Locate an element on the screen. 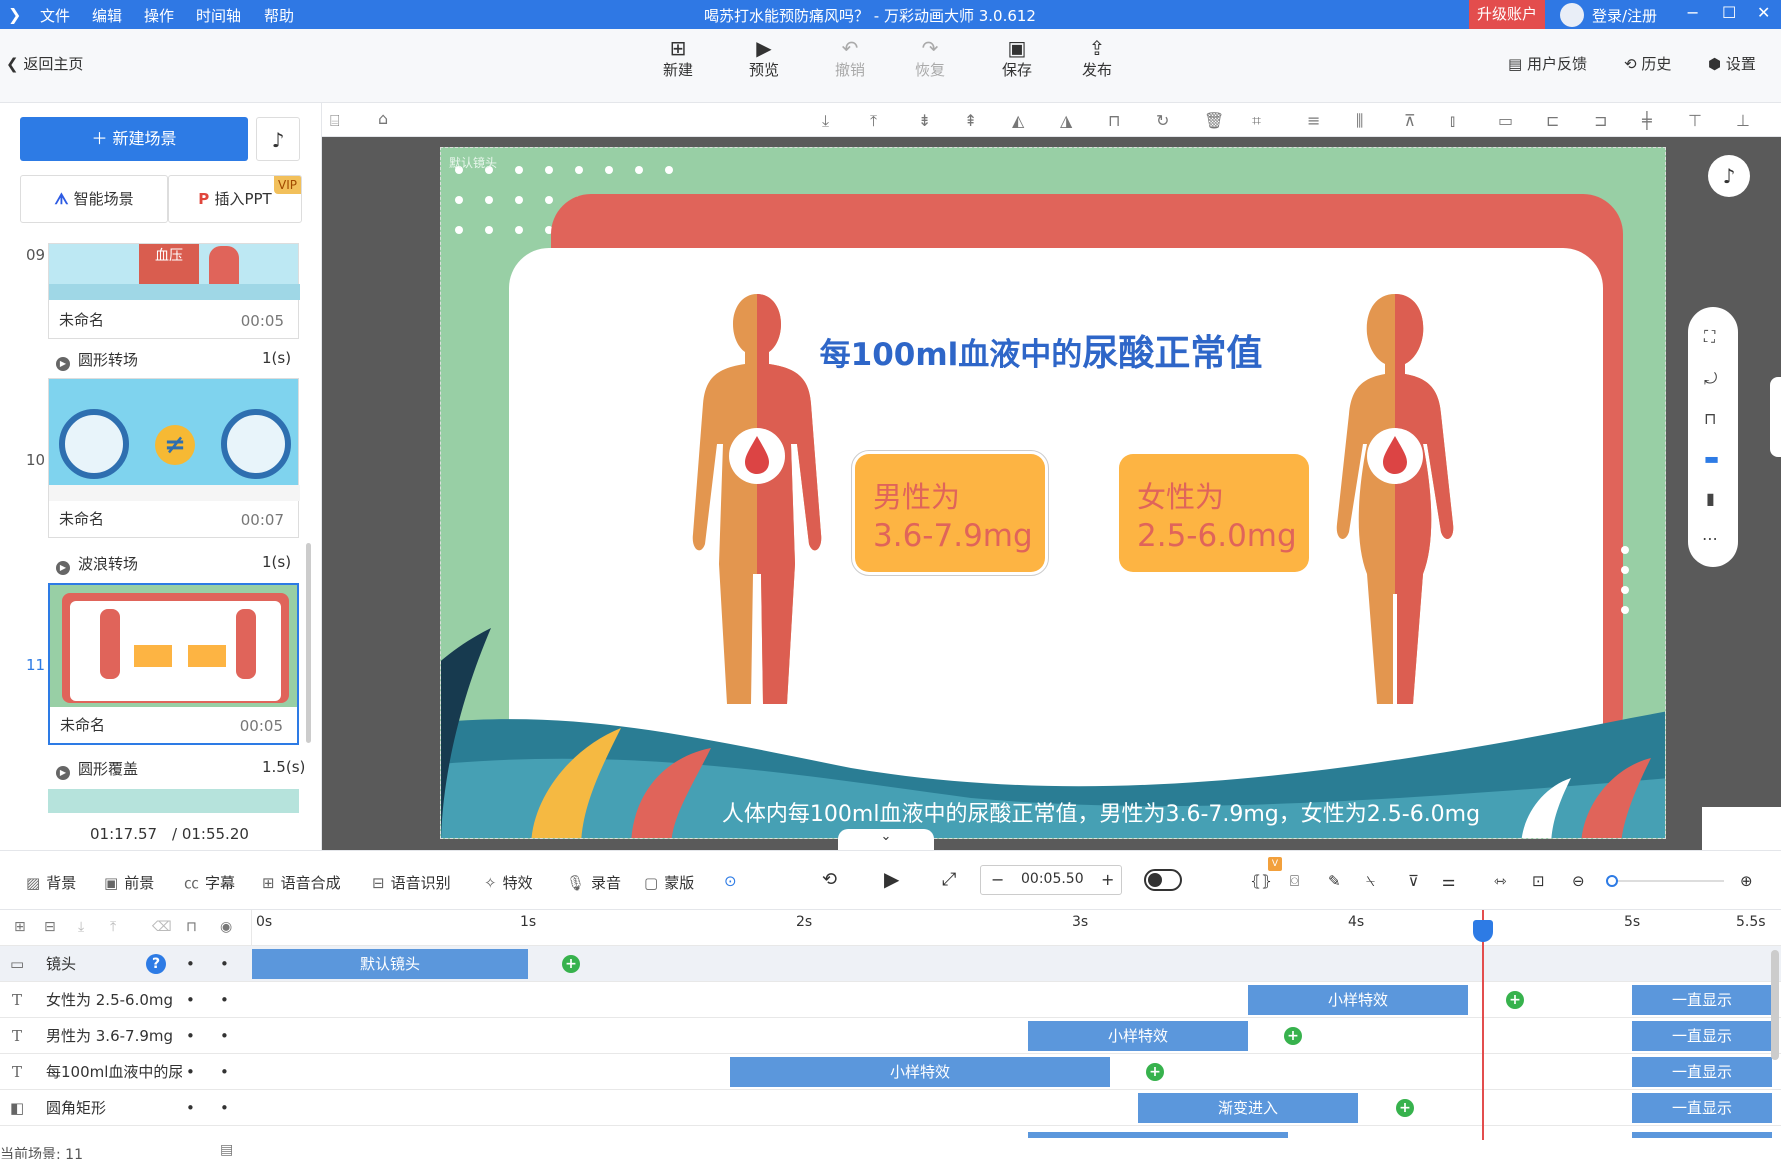 The height and width of the screenshot is (1159, 1781). mask-button: ▢ 蒙版 is located at coordinates (669, 882).